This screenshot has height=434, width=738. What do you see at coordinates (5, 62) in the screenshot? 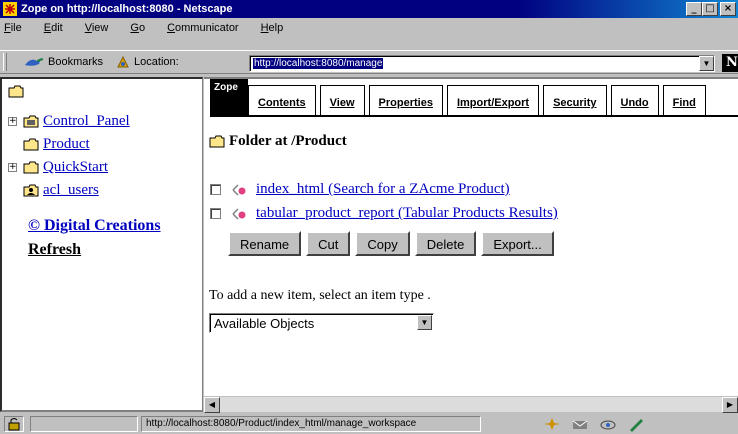
I see `toolbar-grip` at bounding box center [5, 62].